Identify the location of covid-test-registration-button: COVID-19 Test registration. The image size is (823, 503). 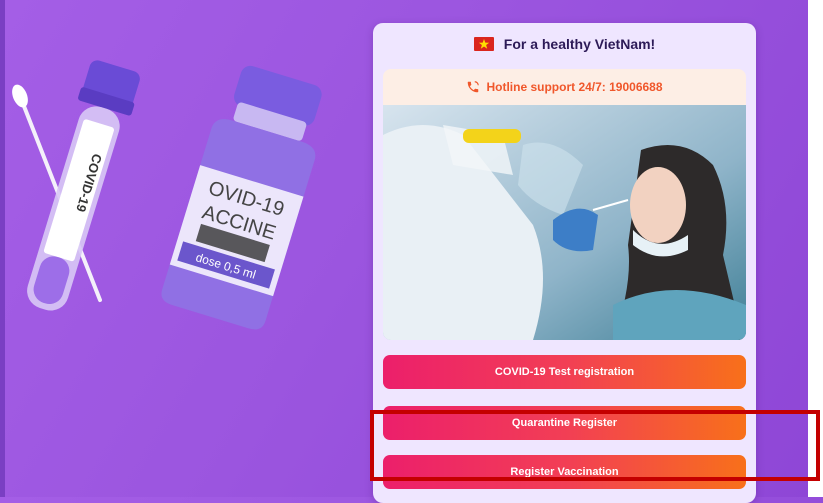
(564, 372).